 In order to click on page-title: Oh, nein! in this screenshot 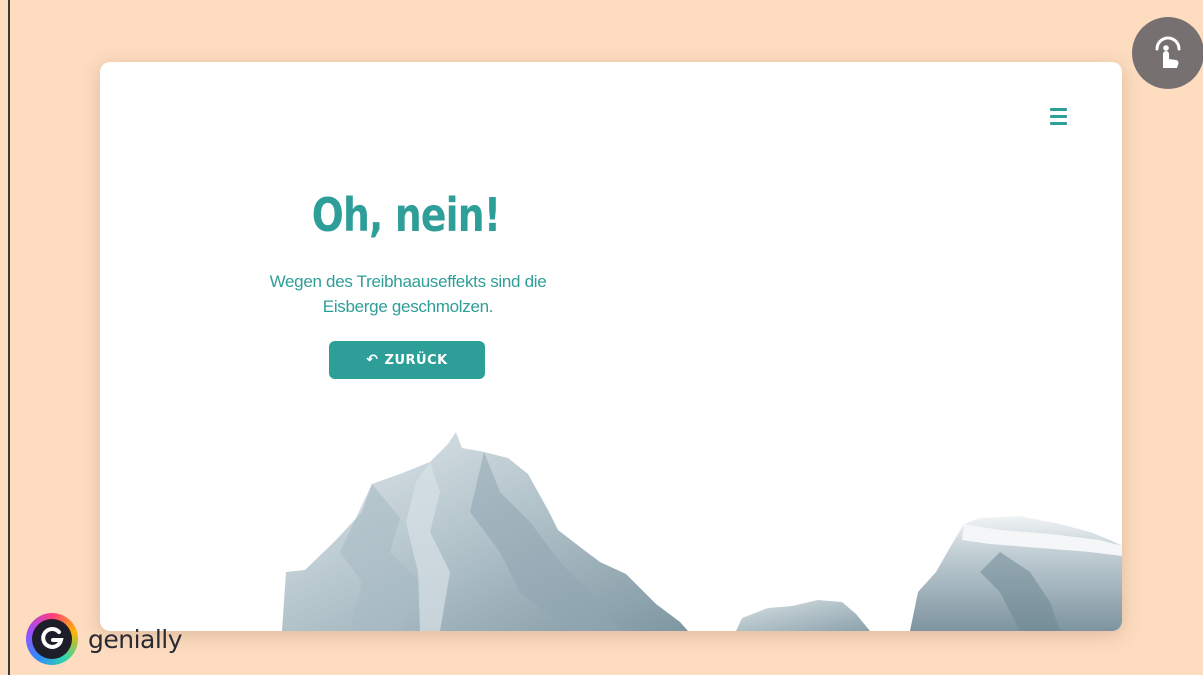, I will do `click(406, 215)`.